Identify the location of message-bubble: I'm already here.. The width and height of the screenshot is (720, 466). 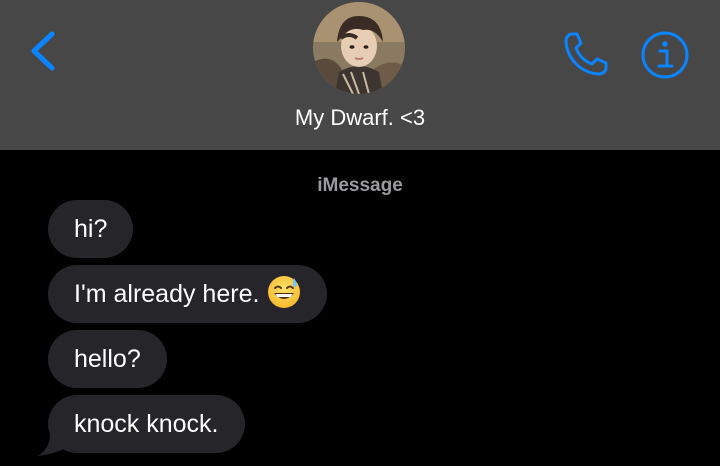
(188, 294).